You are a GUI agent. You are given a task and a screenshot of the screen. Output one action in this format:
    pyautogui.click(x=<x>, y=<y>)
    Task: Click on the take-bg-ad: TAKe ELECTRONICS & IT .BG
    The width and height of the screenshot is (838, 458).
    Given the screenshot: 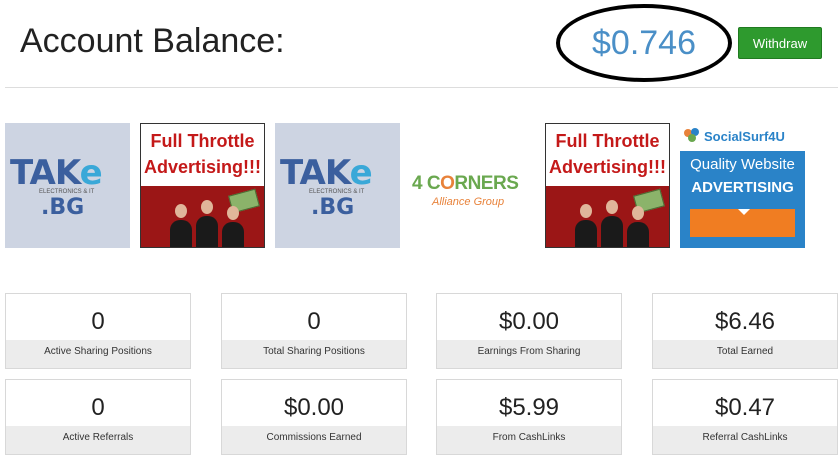 What is the action you would take?
    pyautogui.click(x=67, y=185)
    